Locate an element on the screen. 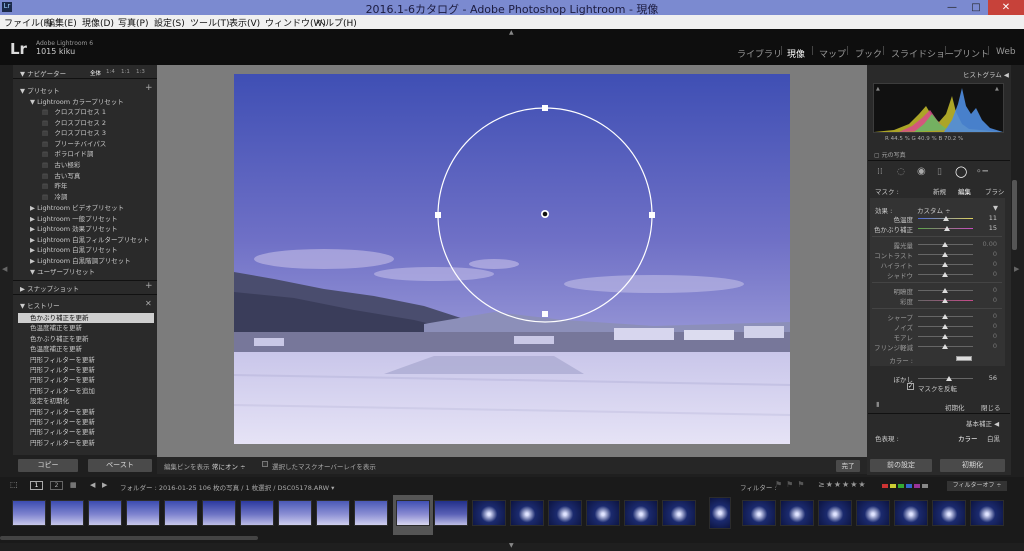  preset-folder: ▶ Lightroom 効果プリセット is located at coordinates (90, 229).